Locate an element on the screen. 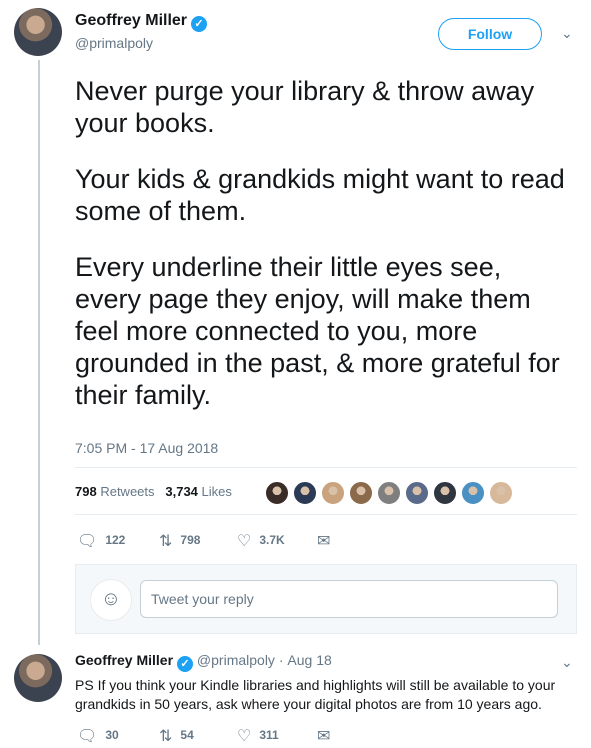 This screenshot has width=591, height=748. thread-line is located at coordinates (39, 352).